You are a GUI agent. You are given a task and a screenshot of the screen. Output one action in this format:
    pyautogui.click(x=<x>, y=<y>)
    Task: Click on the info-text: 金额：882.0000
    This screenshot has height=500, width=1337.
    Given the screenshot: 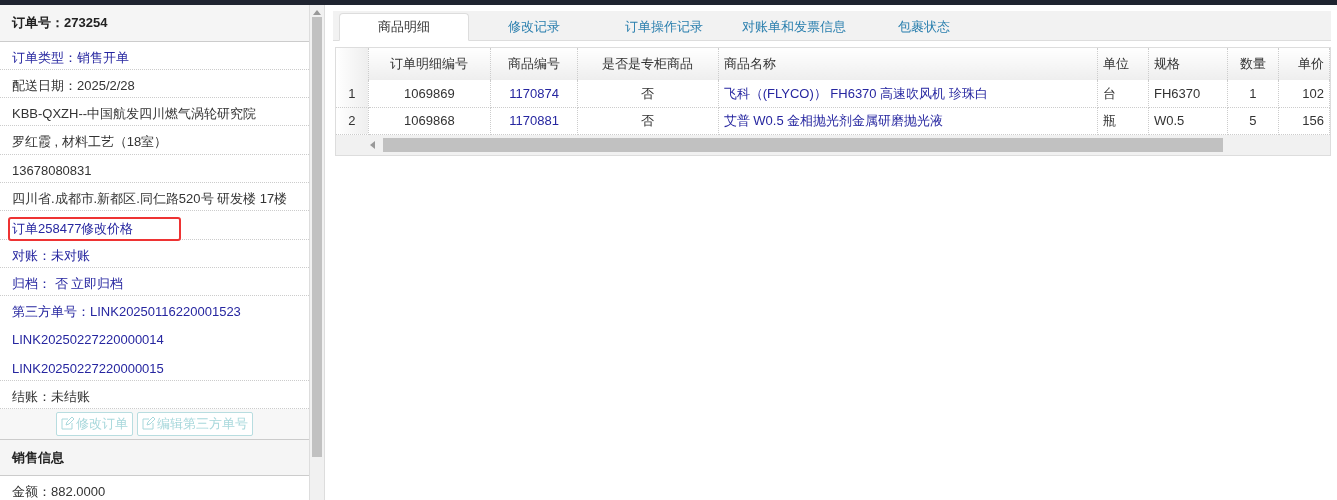 What is the action you would take?
    pyautogui.click(x=59, y=492)
    